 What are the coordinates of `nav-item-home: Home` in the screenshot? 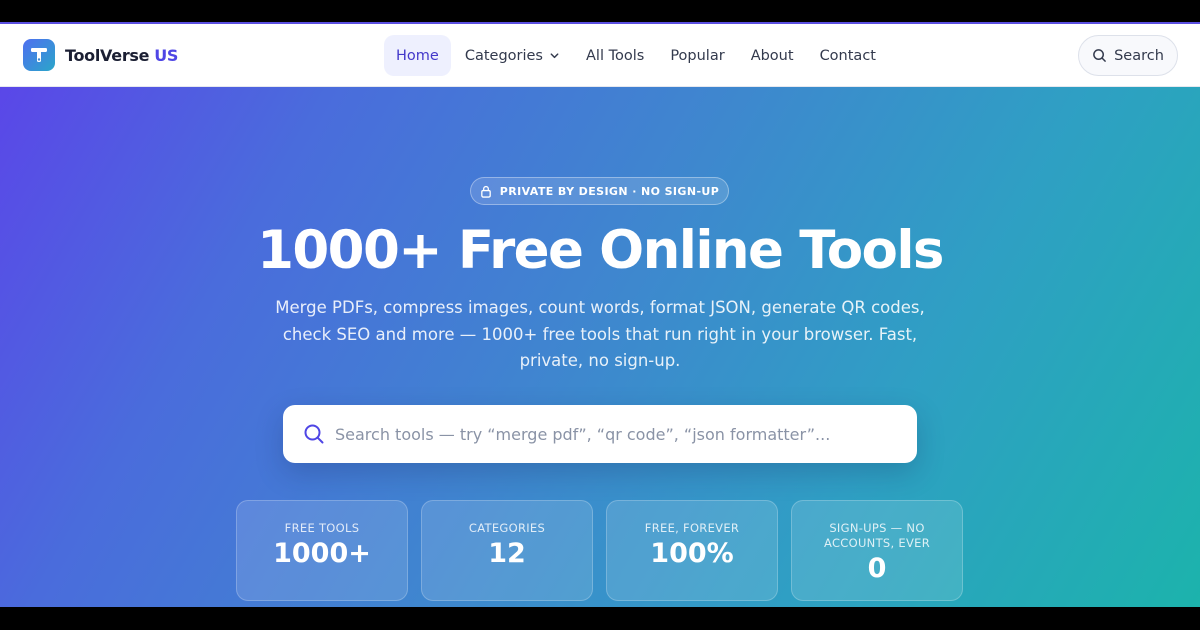 It's located at (417, 55).